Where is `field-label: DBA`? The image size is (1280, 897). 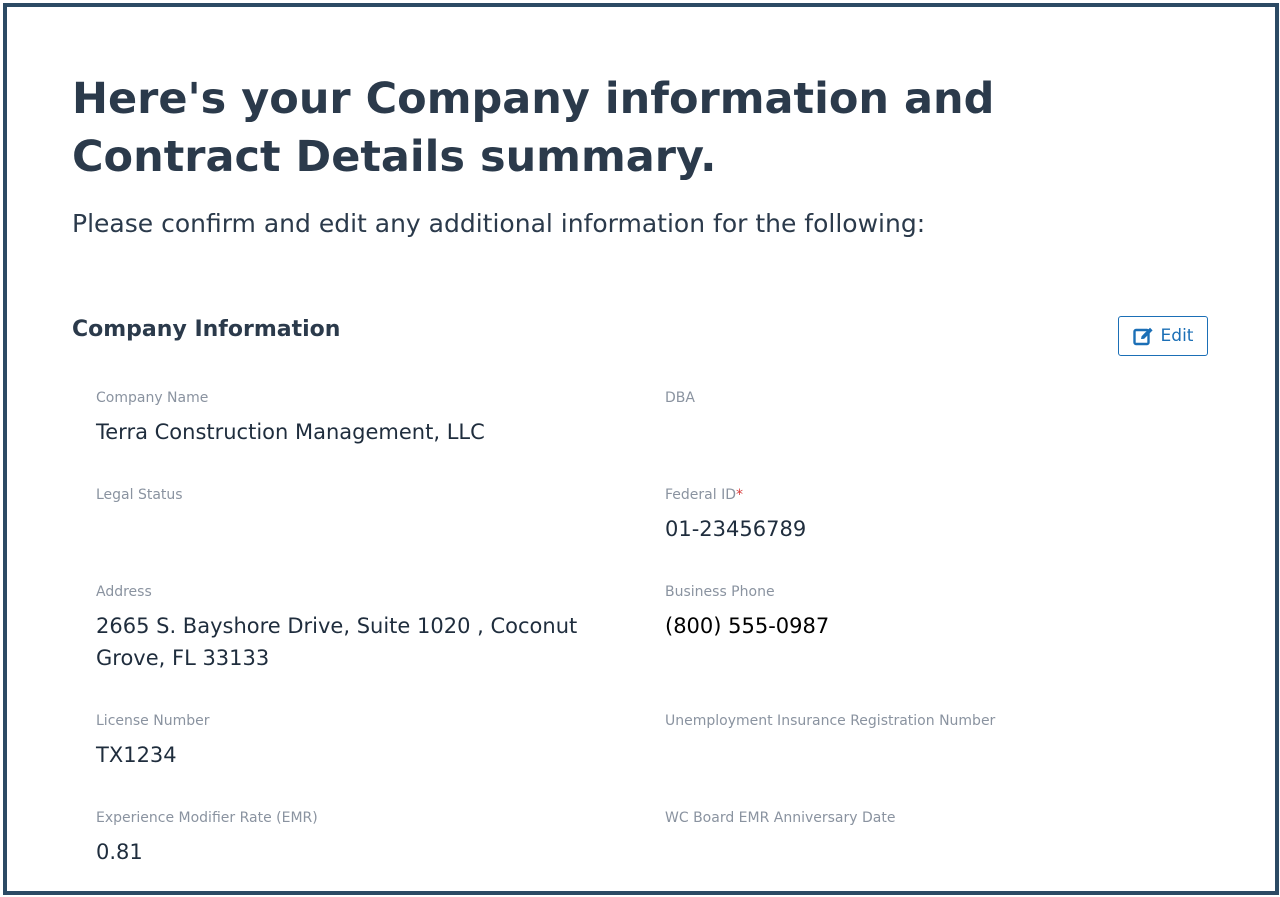
field-label: DBA is located at coordinates (680, 398).